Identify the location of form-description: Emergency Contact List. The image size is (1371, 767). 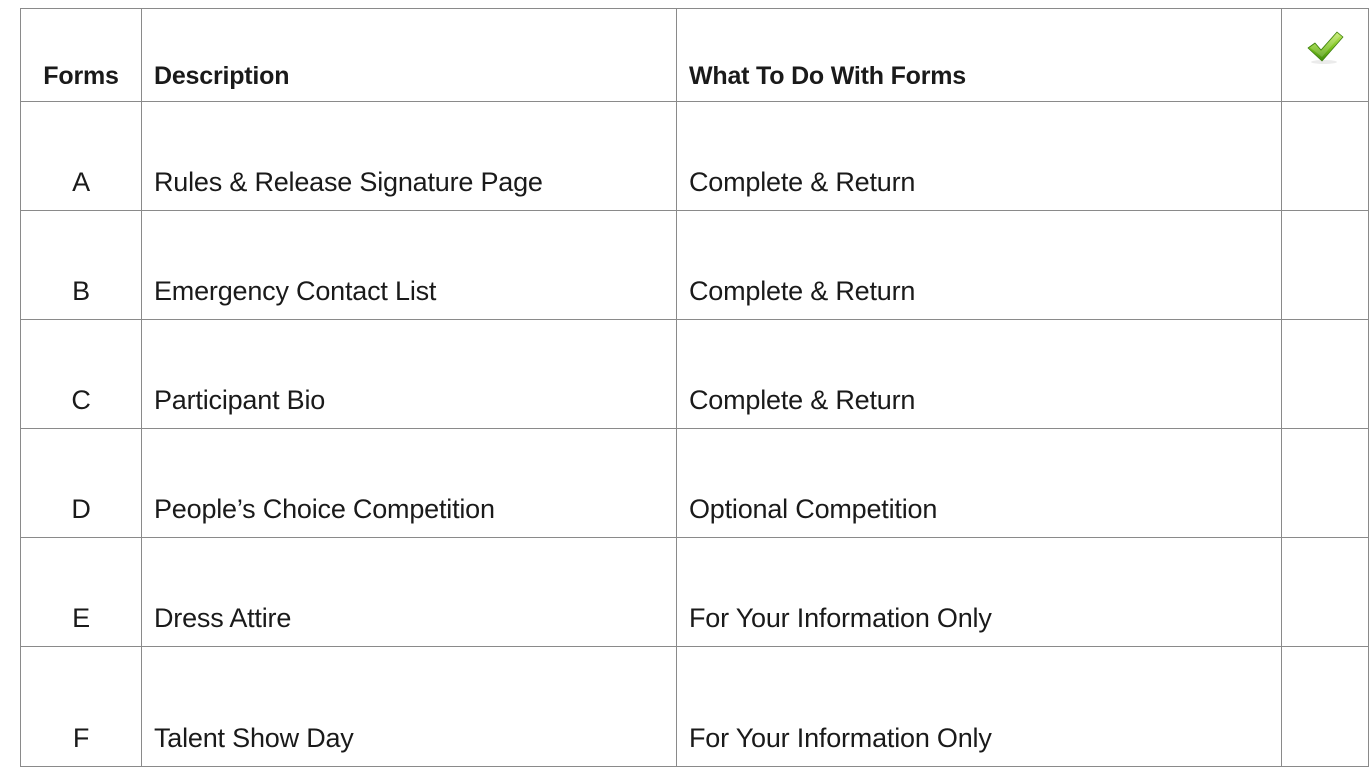
(409, 265).